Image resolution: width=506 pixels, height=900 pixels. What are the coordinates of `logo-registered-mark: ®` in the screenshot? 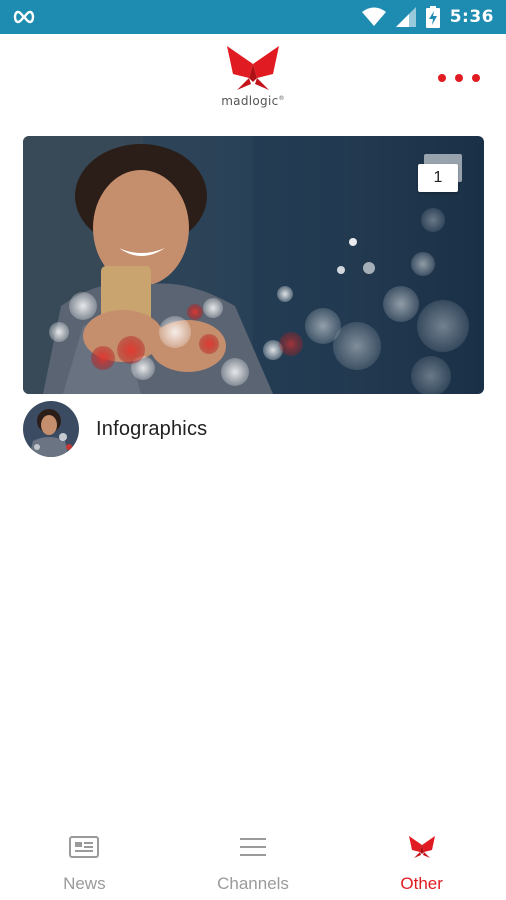 It's located at (281, 98).